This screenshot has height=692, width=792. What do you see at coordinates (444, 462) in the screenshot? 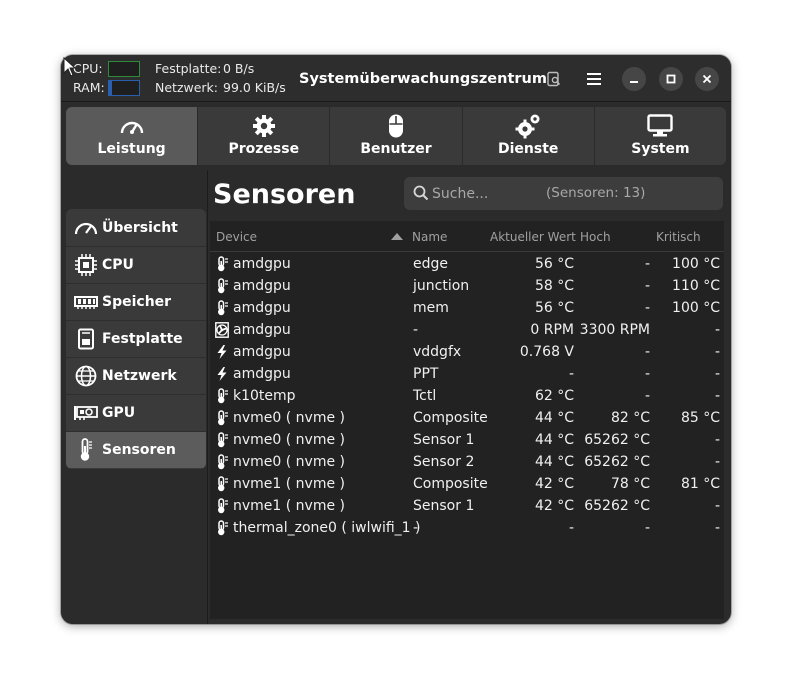
I see `cell-name: Sensor 2` at bounding box center [444, 462].